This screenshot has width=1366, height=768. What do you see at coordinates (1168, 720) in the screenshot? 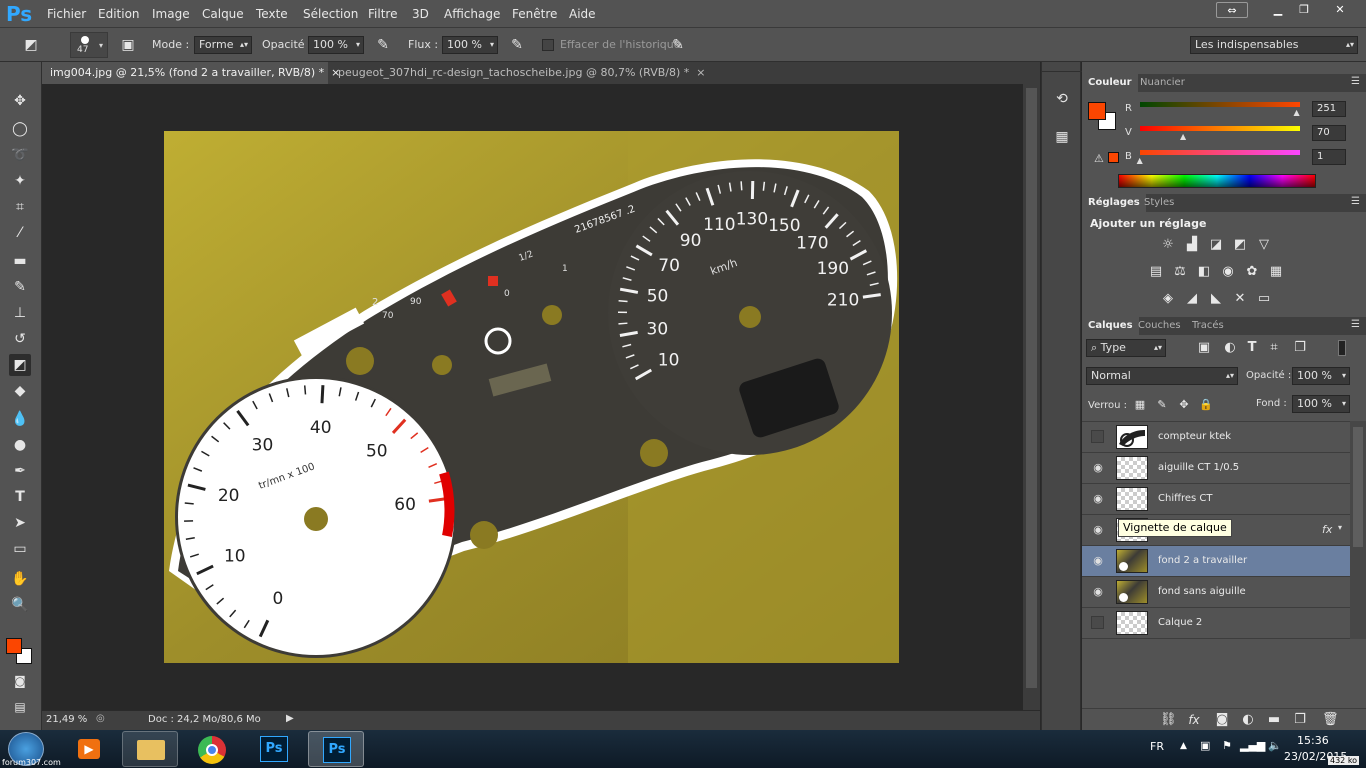
I see `link-layers-icon: ⛓` at bounding box center [1168, 720].